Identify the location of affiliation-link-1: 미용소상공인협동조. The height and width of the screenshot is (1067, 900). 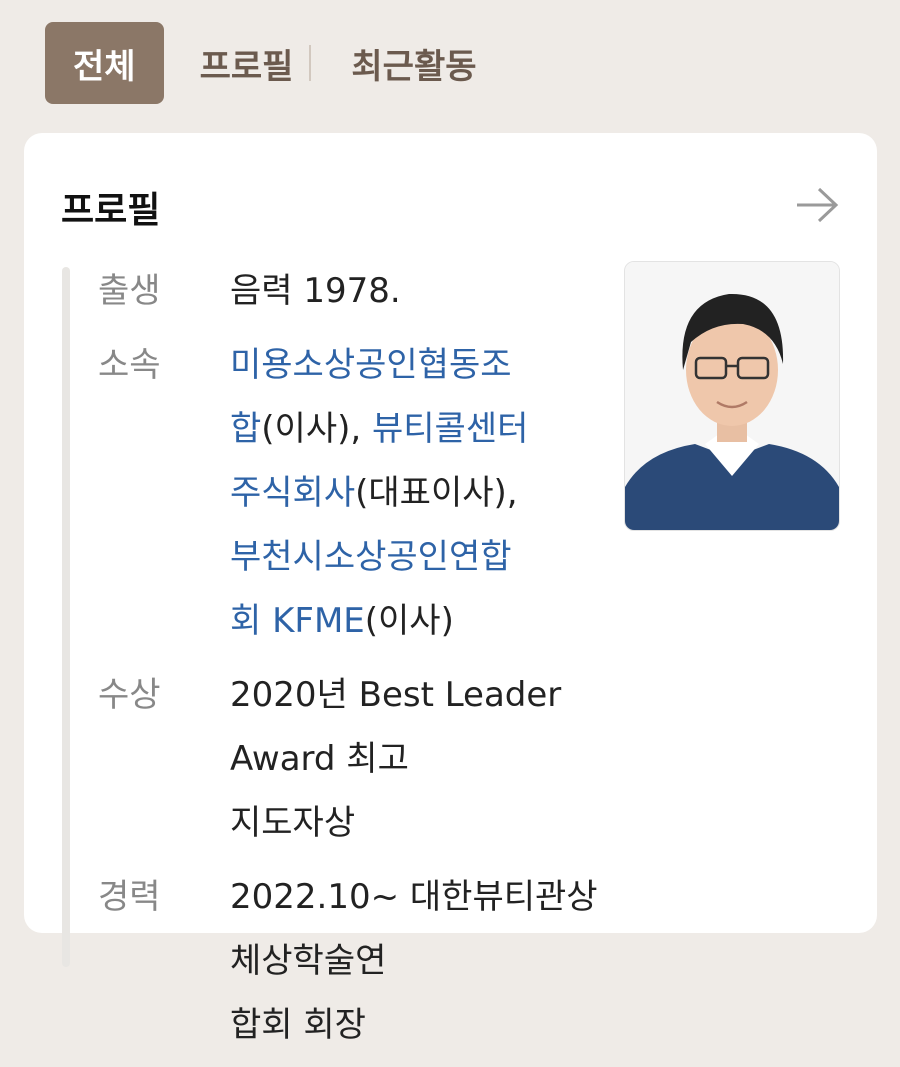
(371, 365).